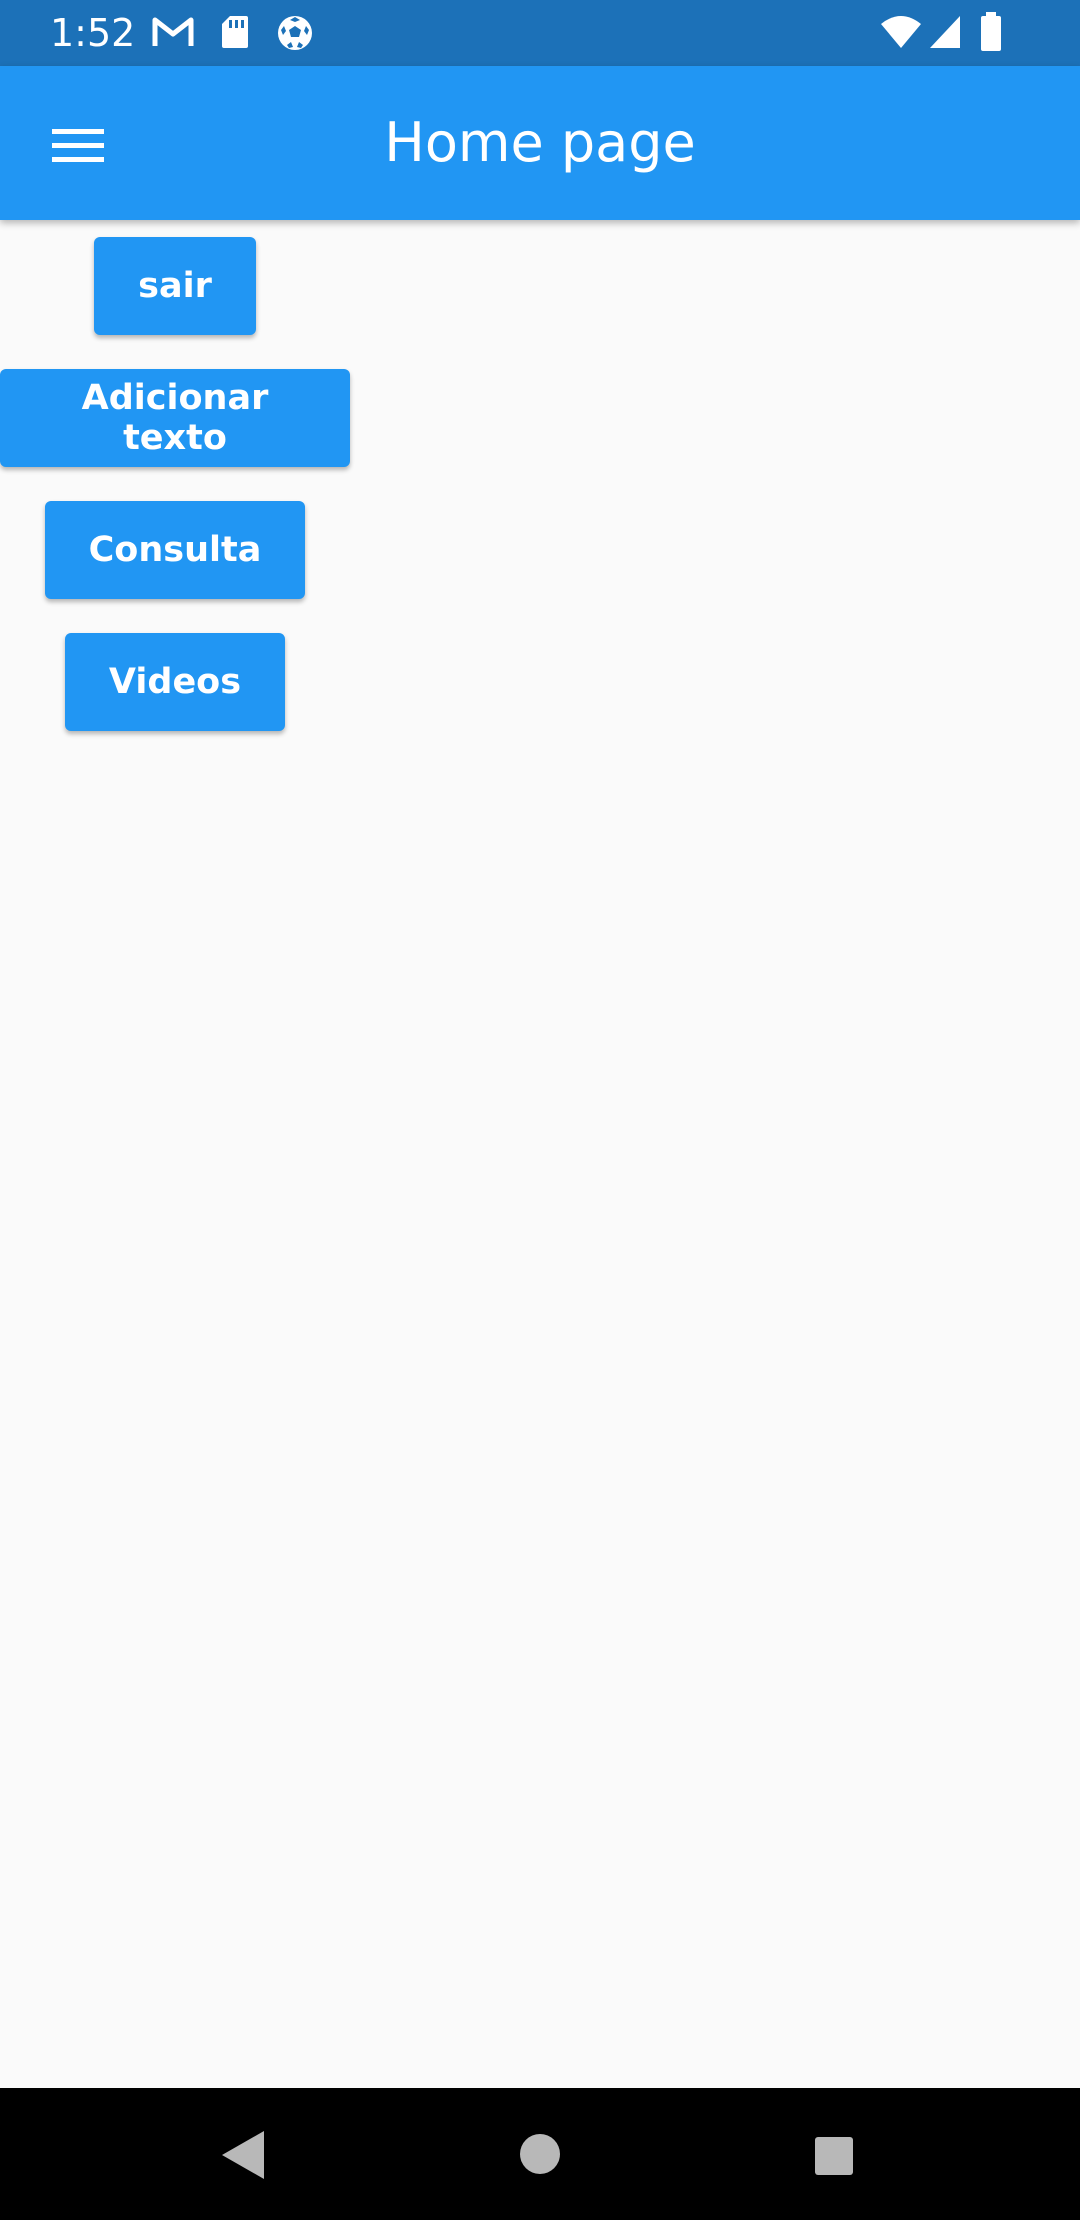  I want to click on gmail-icon, so click(173, 34).